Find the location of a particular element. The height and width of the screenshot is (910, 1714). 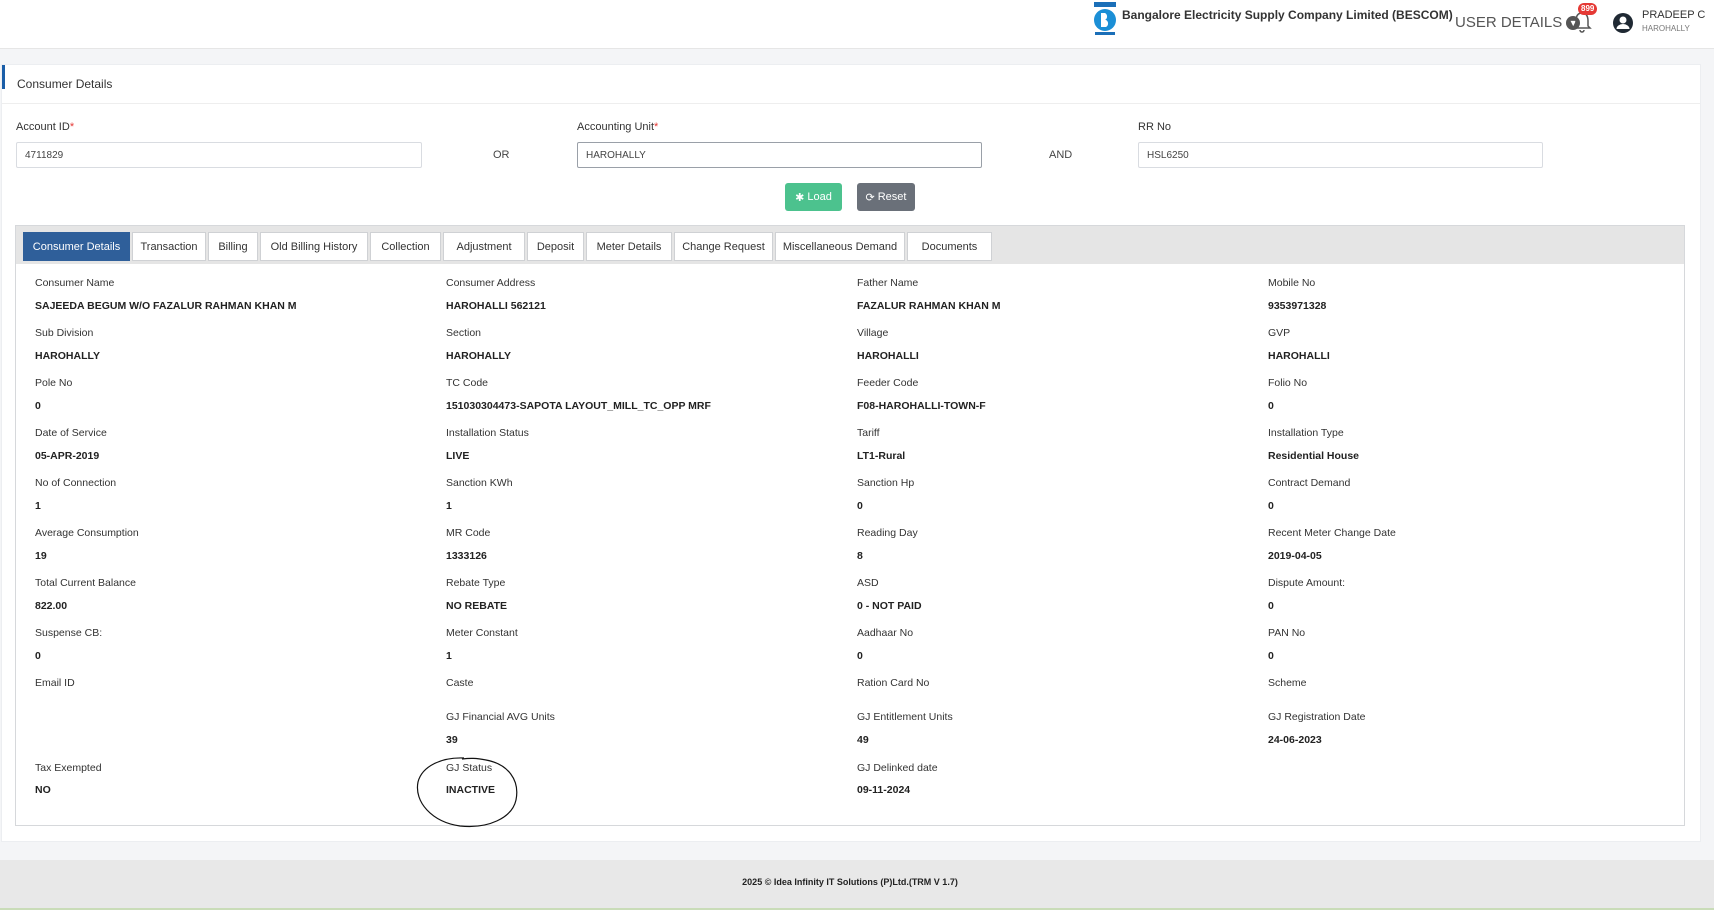

tab-change-request: Change Request is located at coordinates (723, 246).